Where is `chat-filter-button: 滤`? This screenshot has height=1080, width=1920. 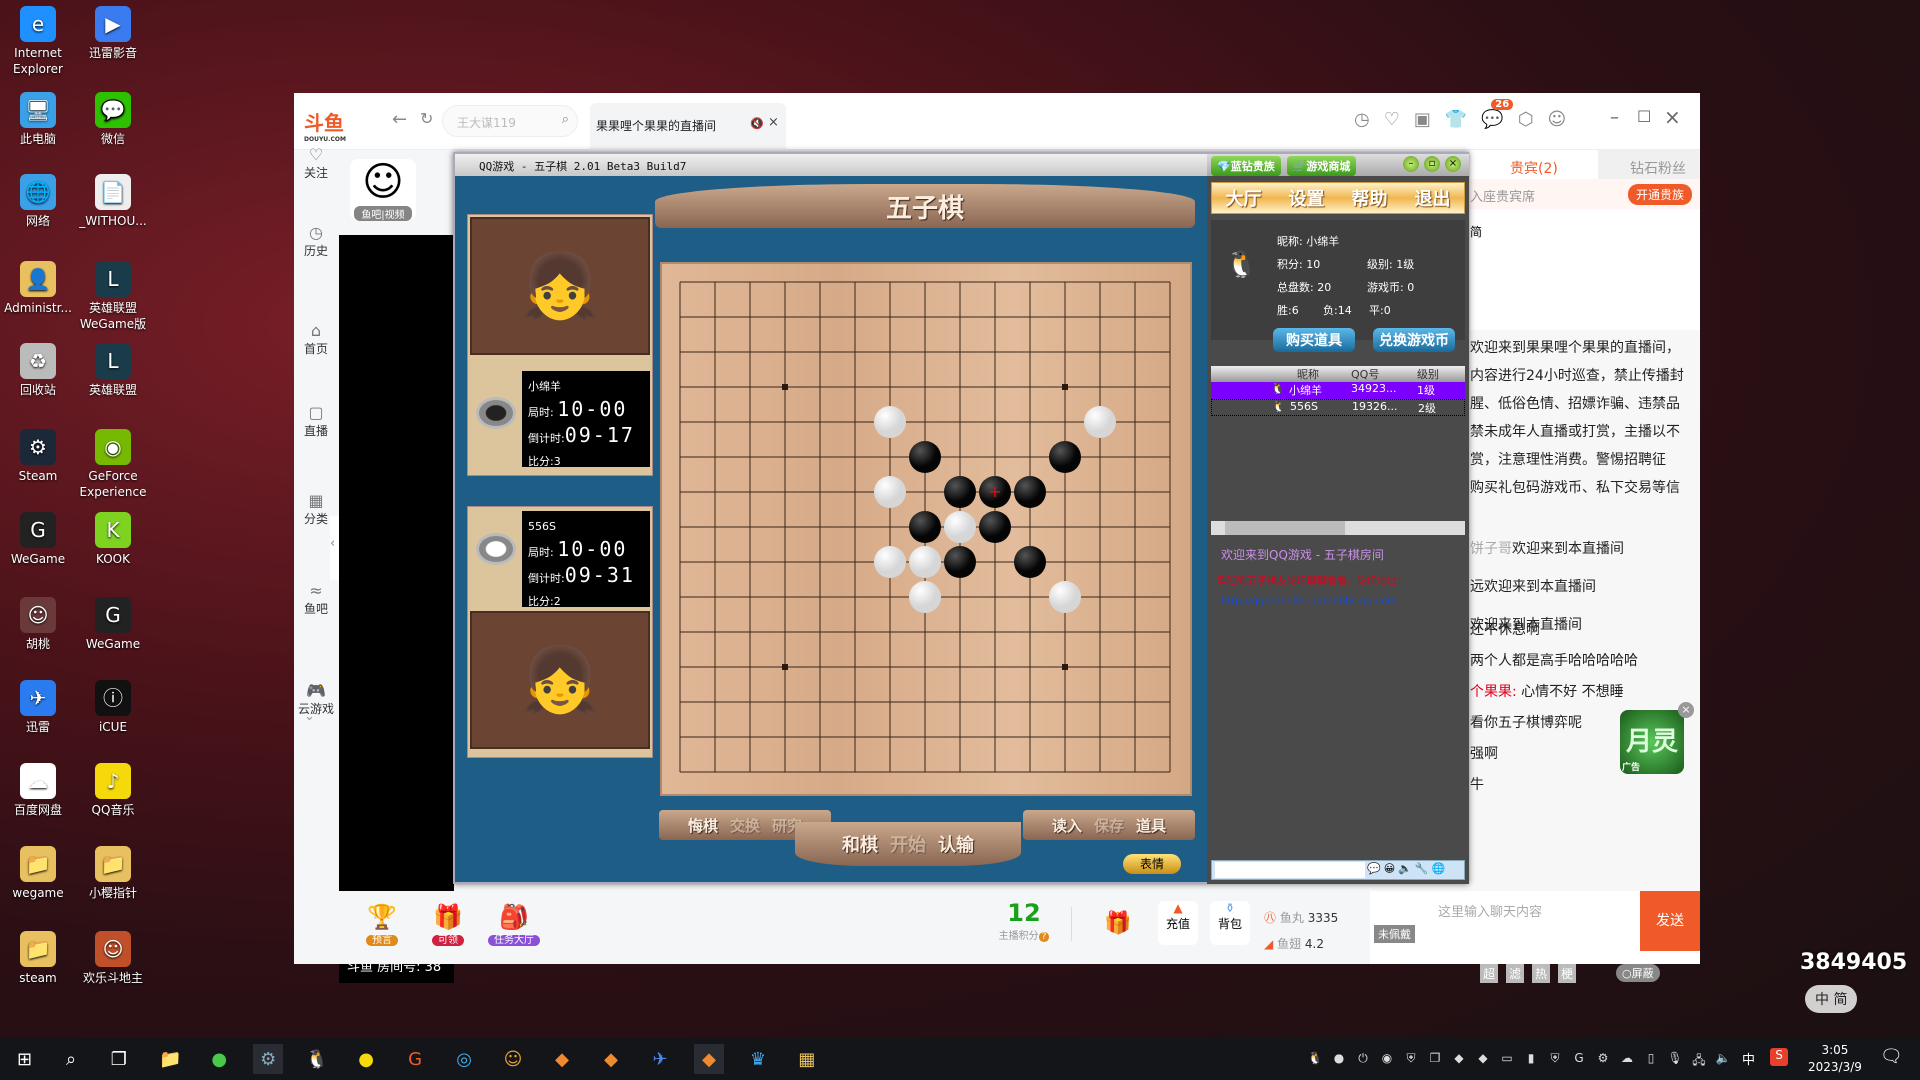
chat-filter-button: 滤 is located at coordinates (1515, 973).